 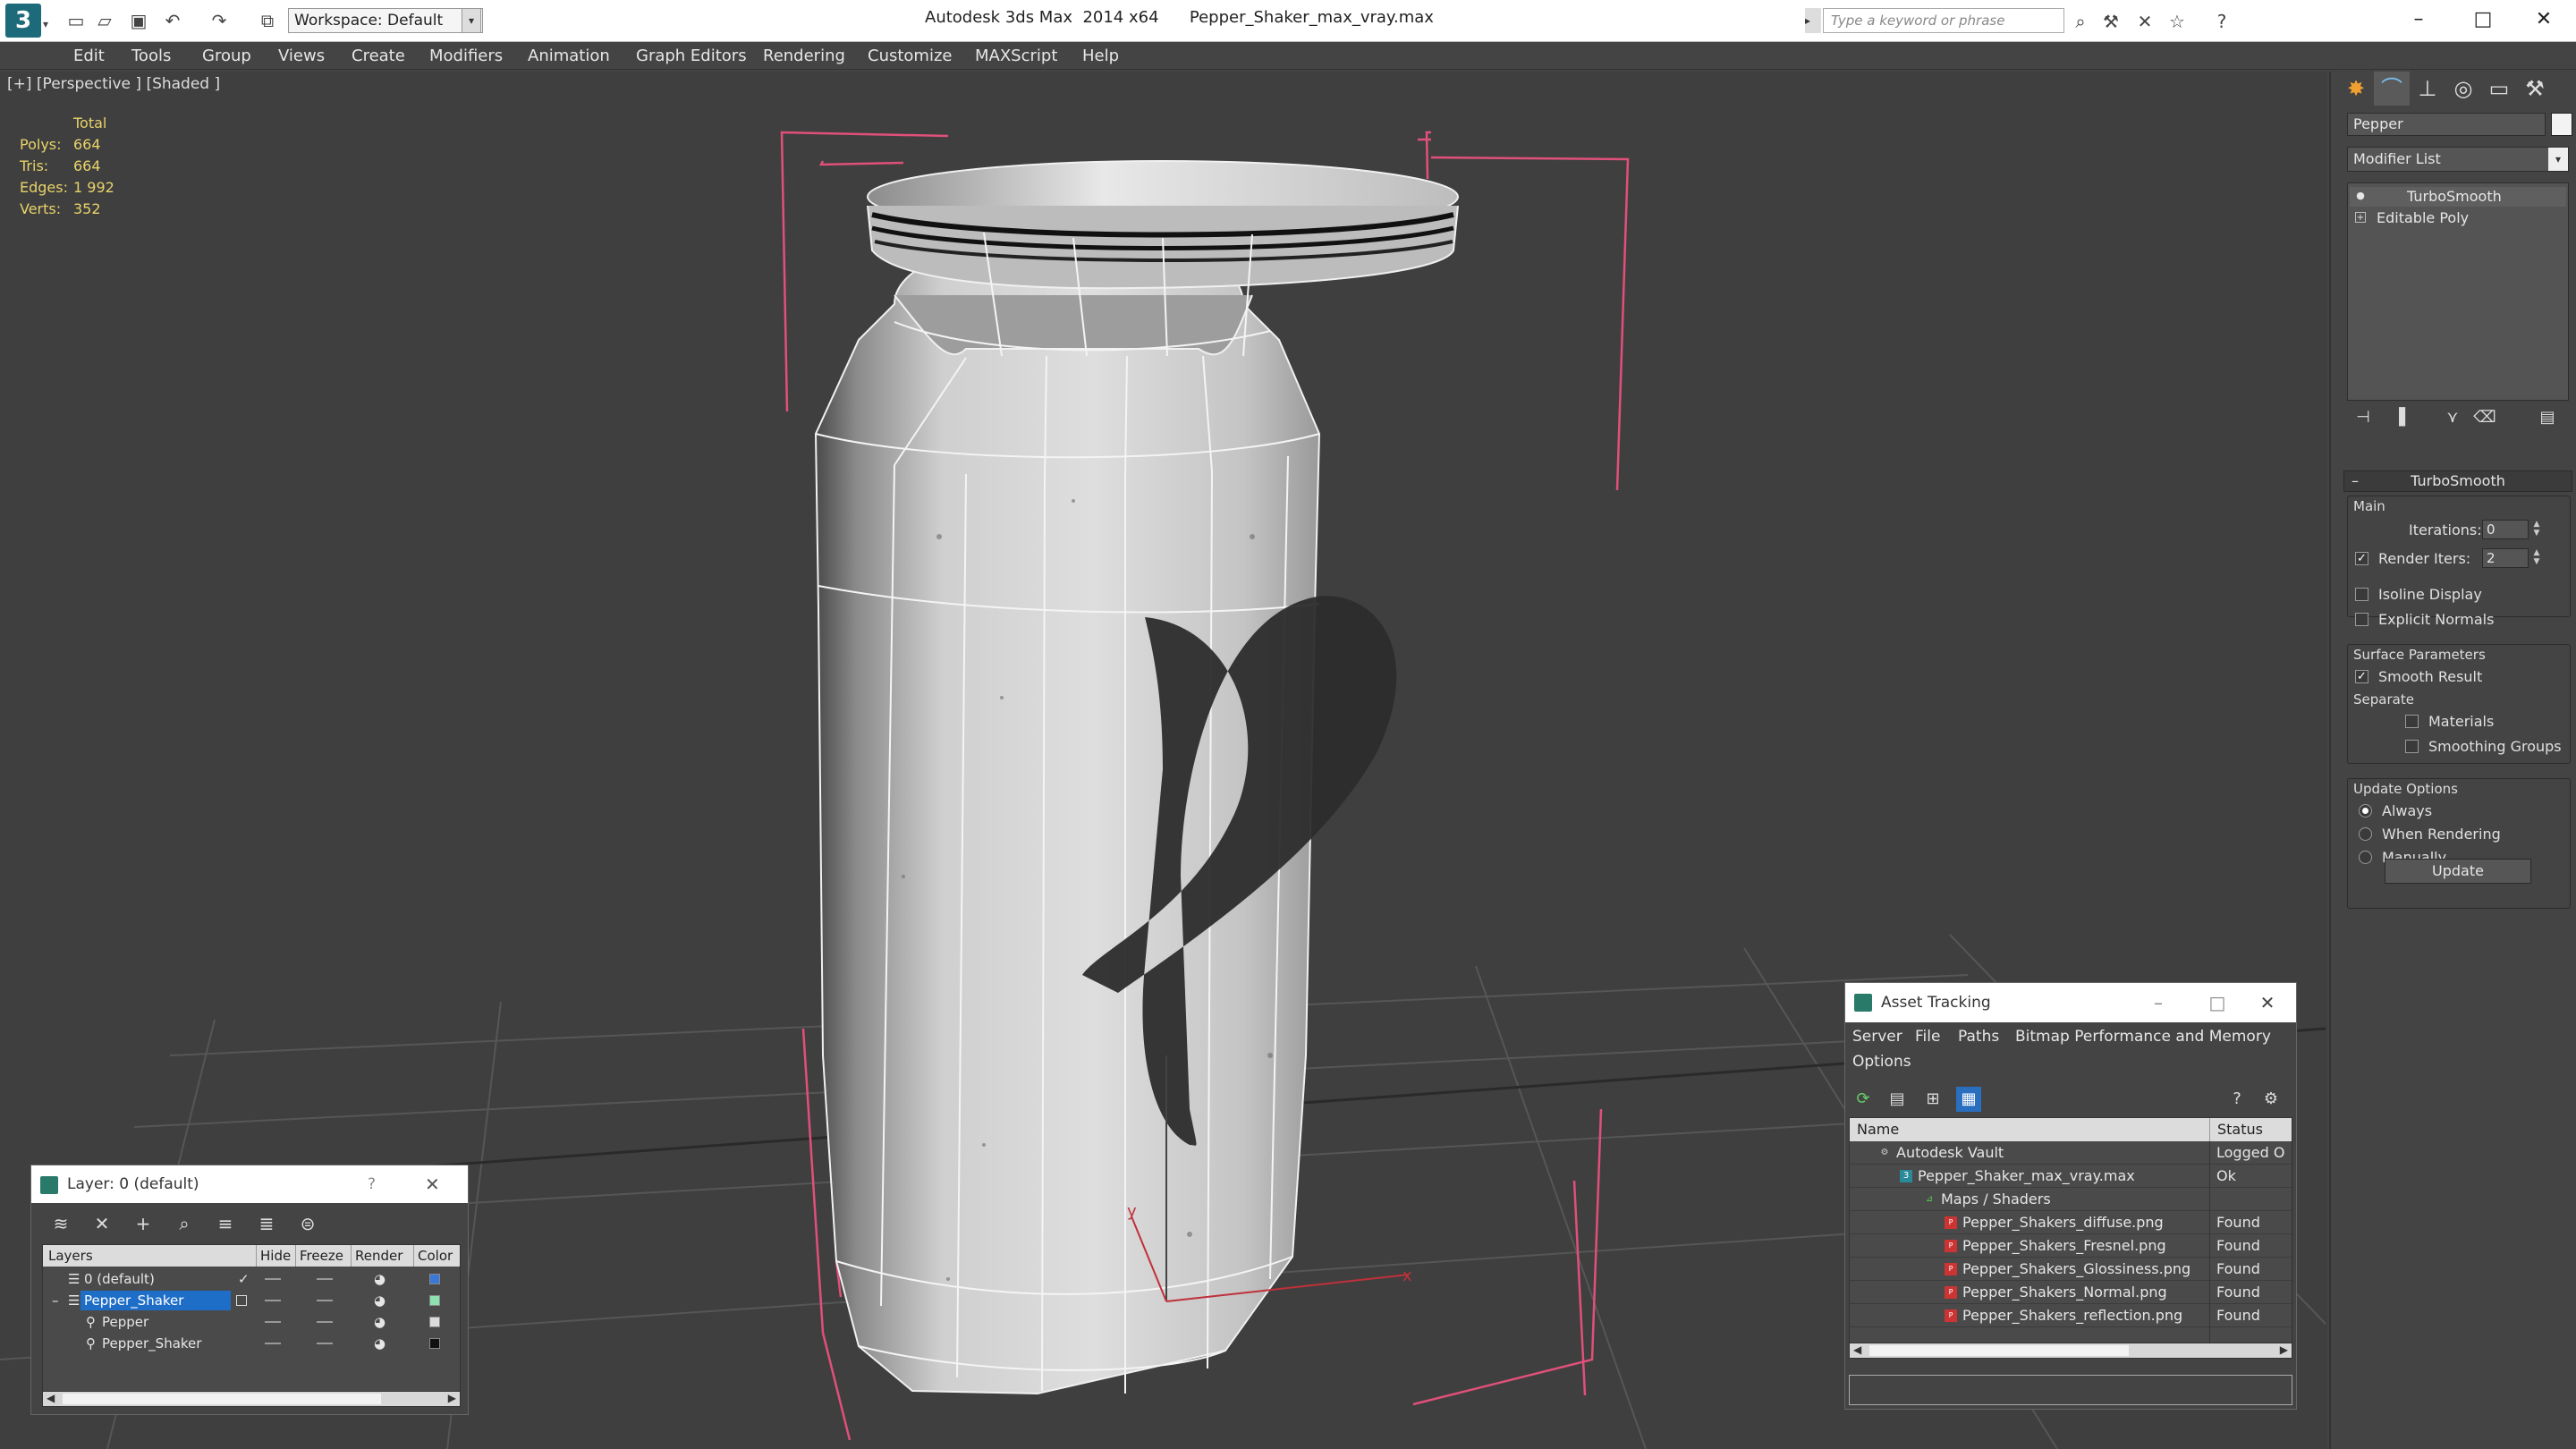 What do you see at coordinates (1878, 1129) in the screenshot?
I see `column-name: Name` at bounding box center [1878, 1129].